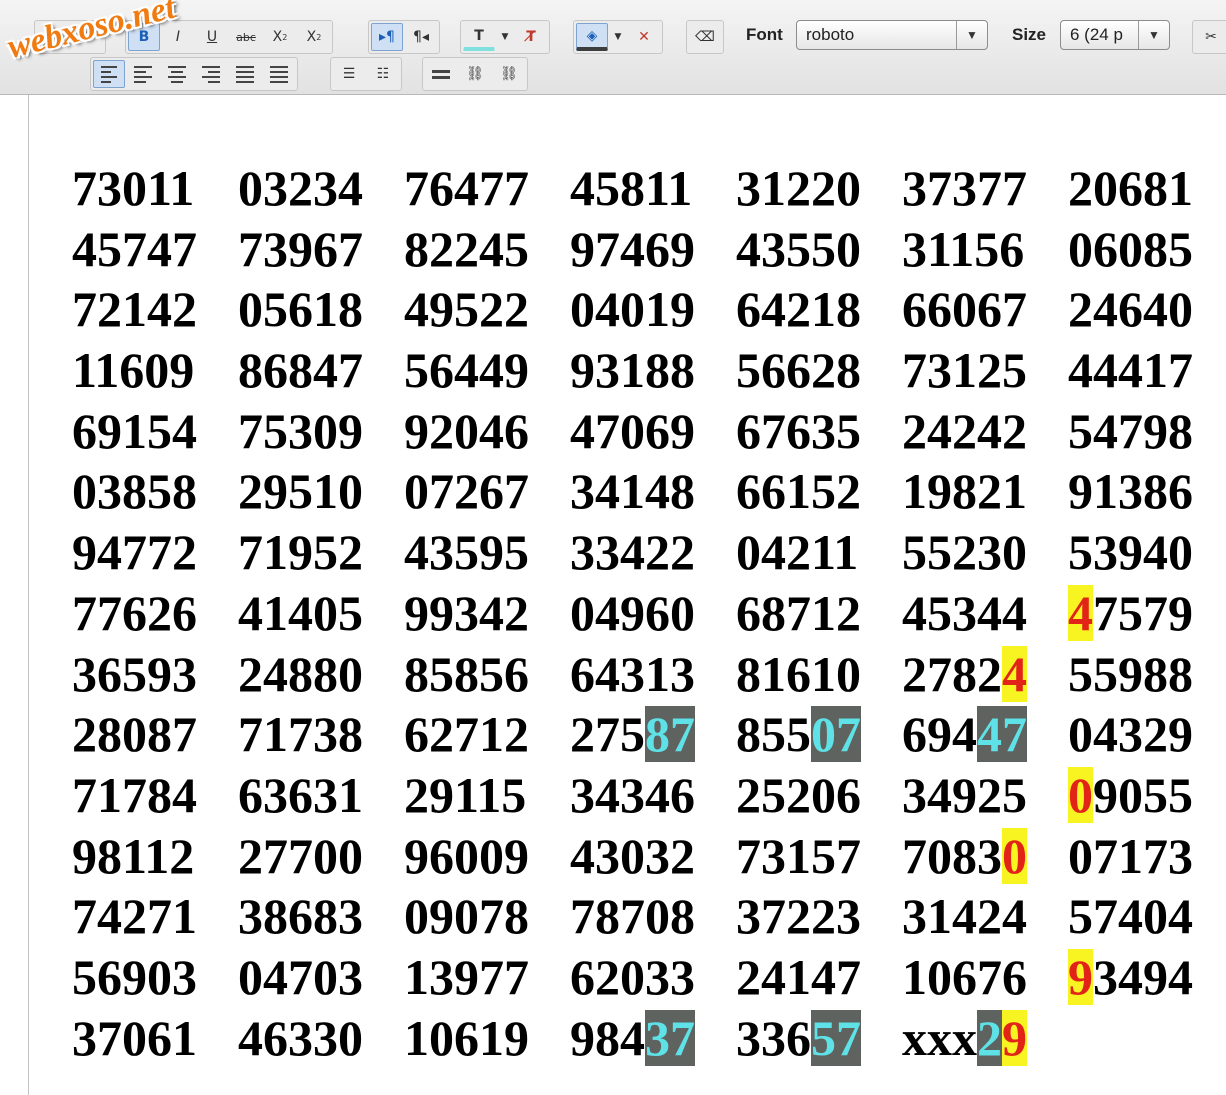  Describe the element at coordinates (109, 74) in the screenshot. I see `align-left-icon` at that location.